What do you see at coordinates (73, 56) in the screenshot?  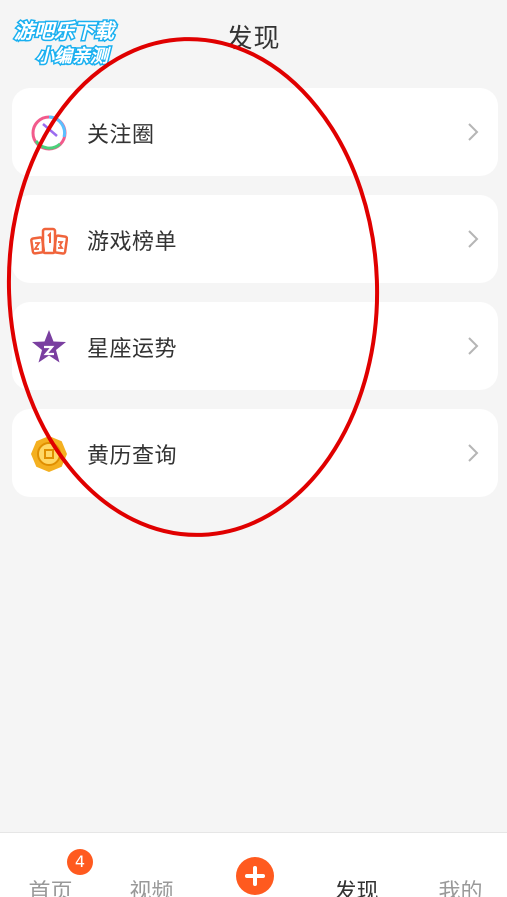 I see `watermark-line2: 小编亲测` at bounding box center [73, 56].